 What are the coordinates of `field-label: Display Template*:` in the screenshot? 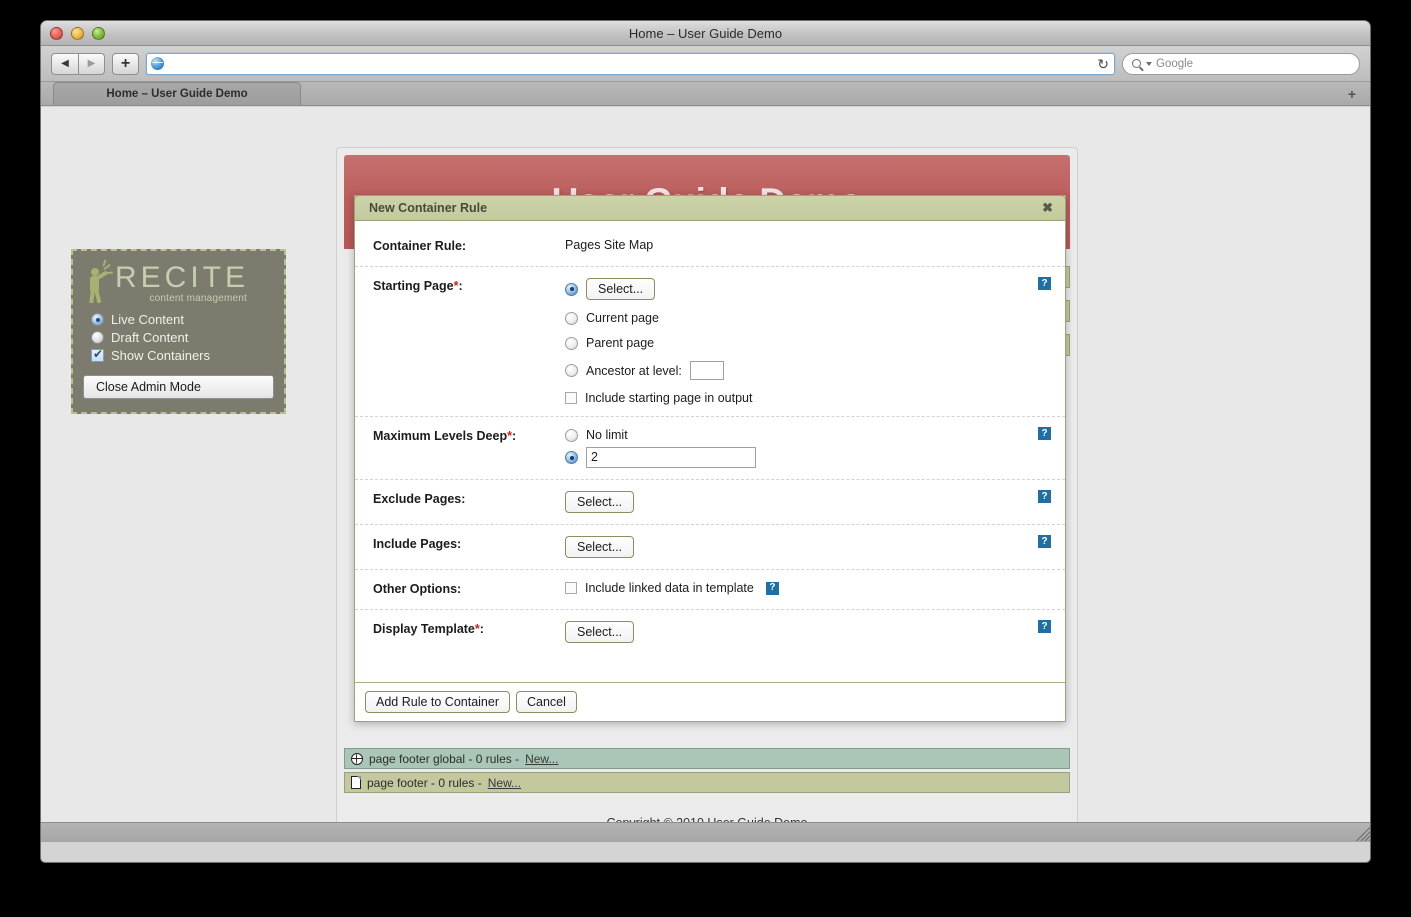 It's located at (428, 629).